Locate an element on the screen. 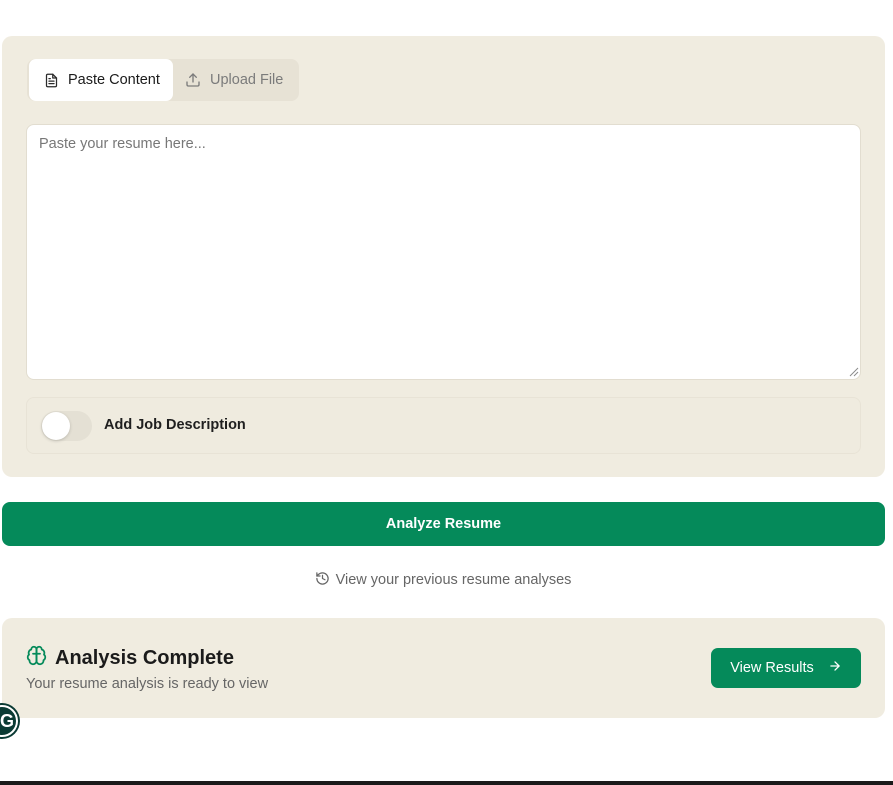  result-heading: Analysis Complete is located at coordinates (130, 658).